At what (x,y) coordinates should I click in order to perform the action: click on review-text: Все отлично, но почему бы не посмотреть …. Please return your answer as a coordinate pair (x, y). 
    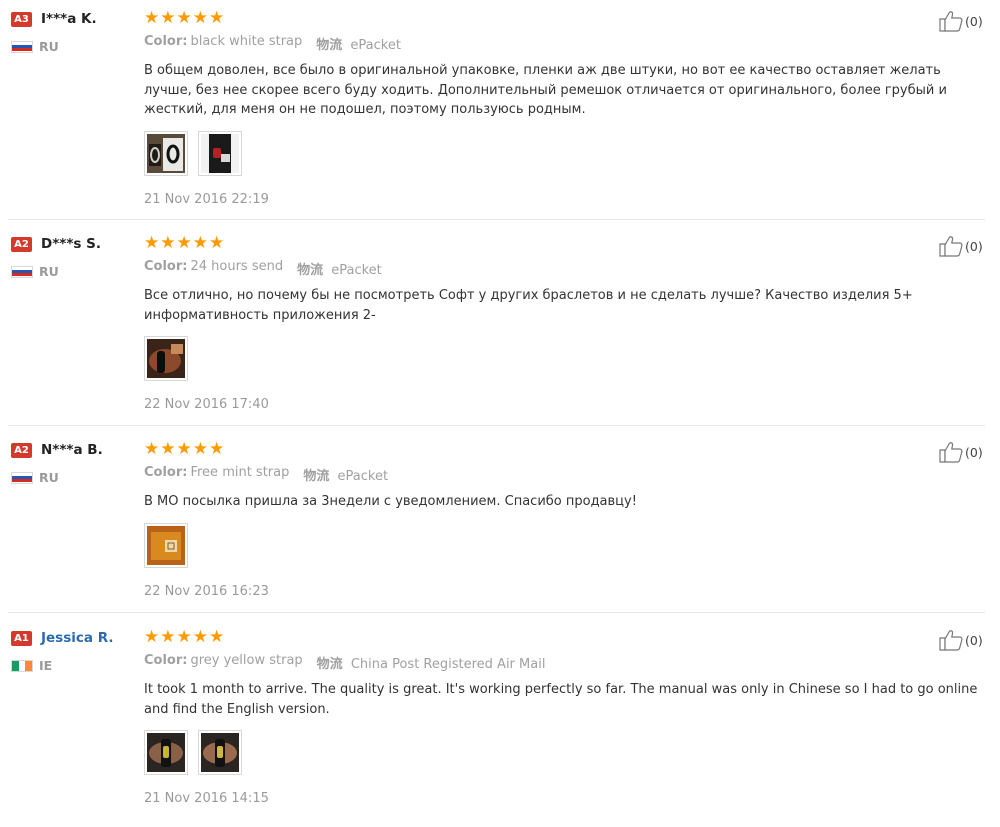
    Looking at the image, I should click on (528, 305).